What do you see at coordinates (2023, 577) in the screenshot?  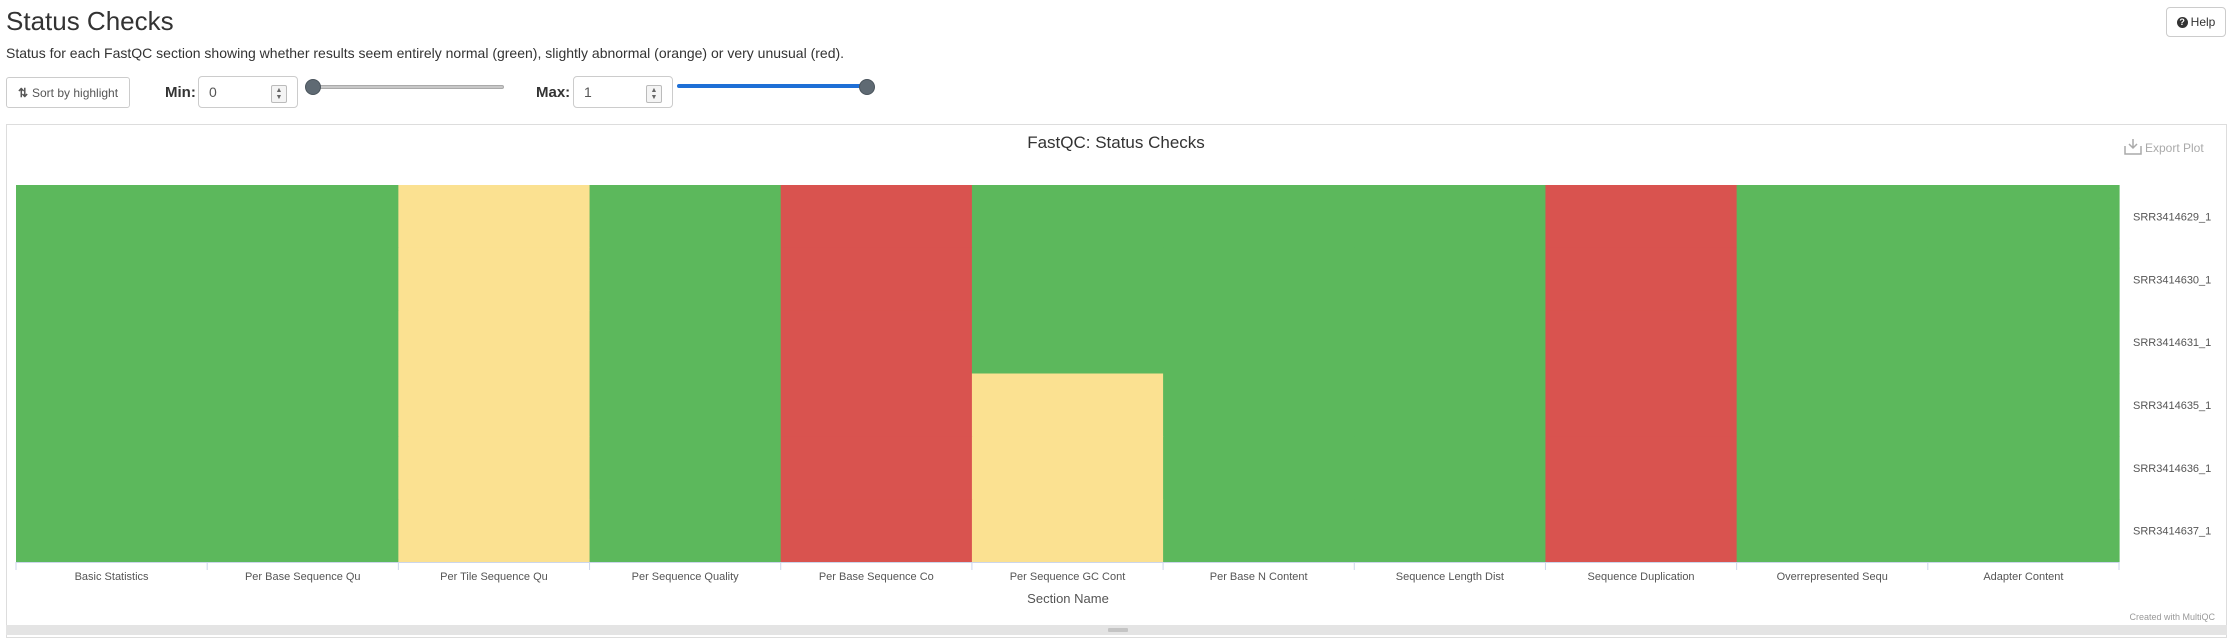 I see `x-tick-label: Adapter Content` at bounding box center [2023, 577].